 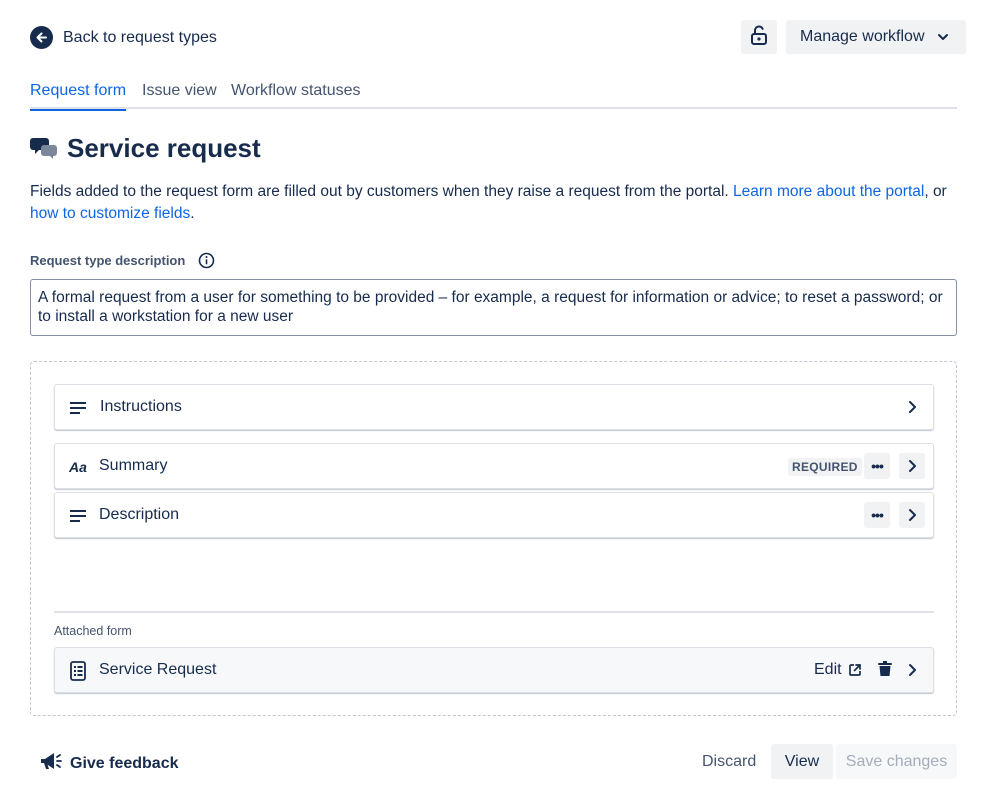 I want to click on back-to-request-types-link: Back to request types, so click(x=123, y=37).